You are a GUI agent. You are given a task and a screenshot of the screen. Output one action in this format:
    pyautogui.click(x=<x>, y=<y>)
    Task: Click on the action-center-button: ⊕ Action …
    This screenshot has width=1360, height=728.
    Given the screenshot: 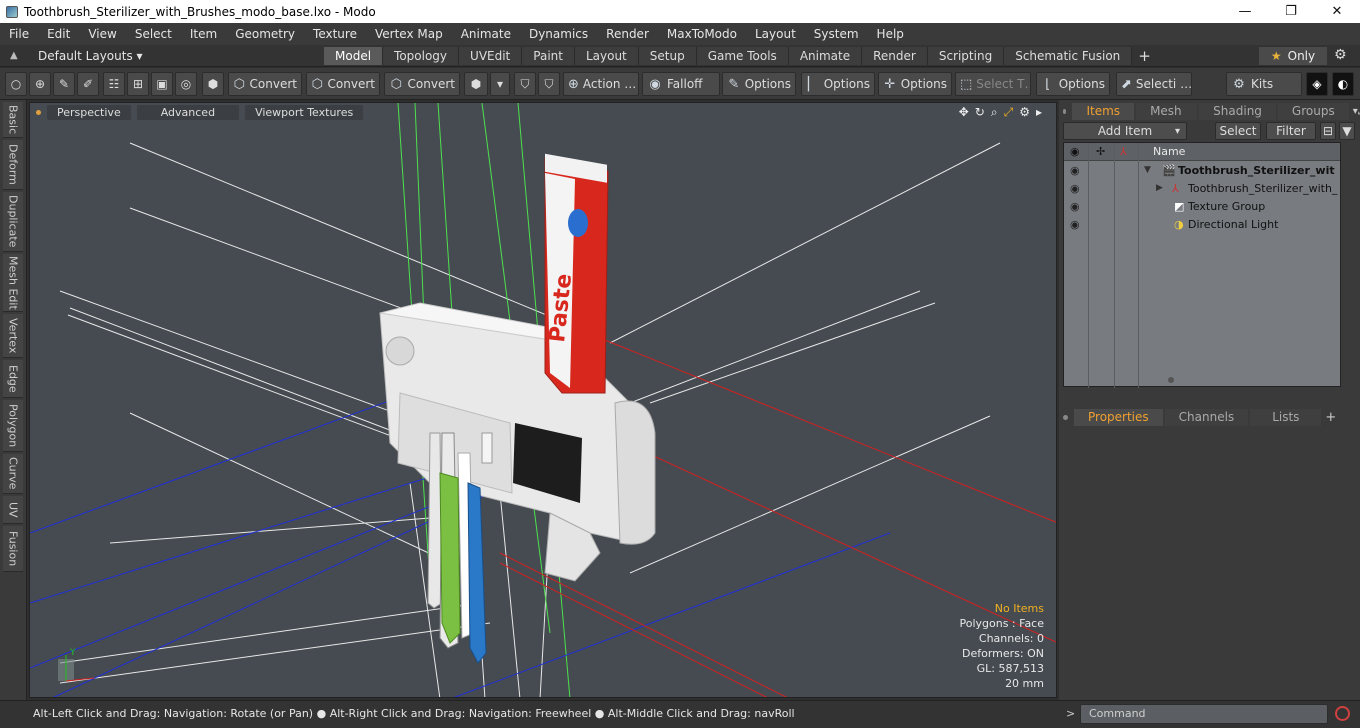 What is the action you would take?
    pyautogui.click(x=601, y=84)
    